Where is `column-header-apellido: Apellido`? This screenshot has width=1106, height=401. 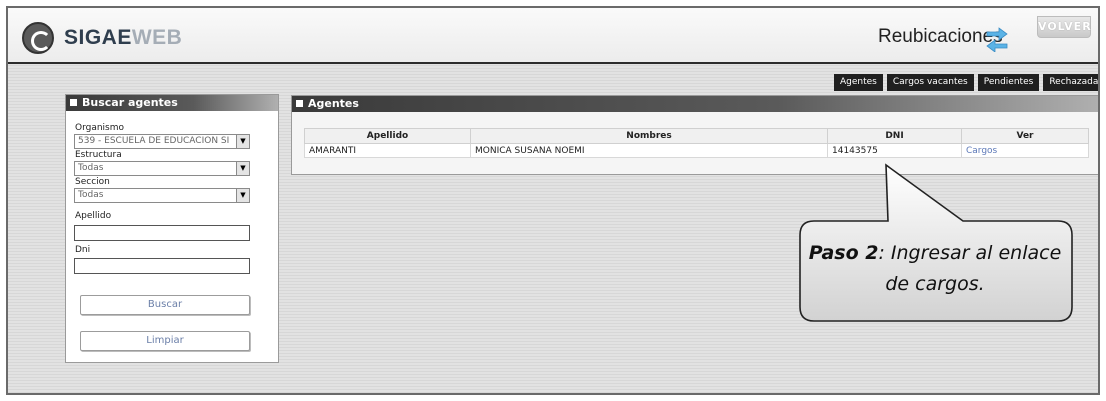 column-header-apellido: Apellido is located at coordinates (387, 136).